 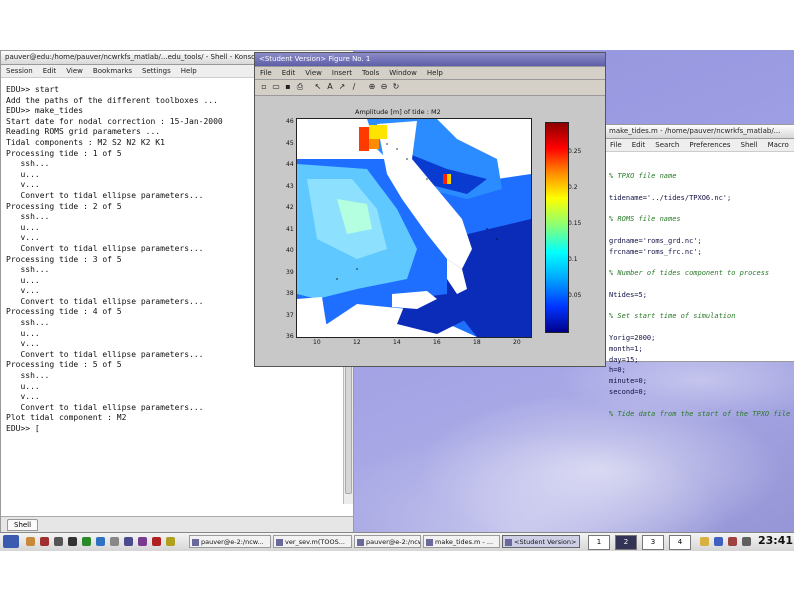 I want to click on menu-item-macro: Macro, so click(x=778, y=145).